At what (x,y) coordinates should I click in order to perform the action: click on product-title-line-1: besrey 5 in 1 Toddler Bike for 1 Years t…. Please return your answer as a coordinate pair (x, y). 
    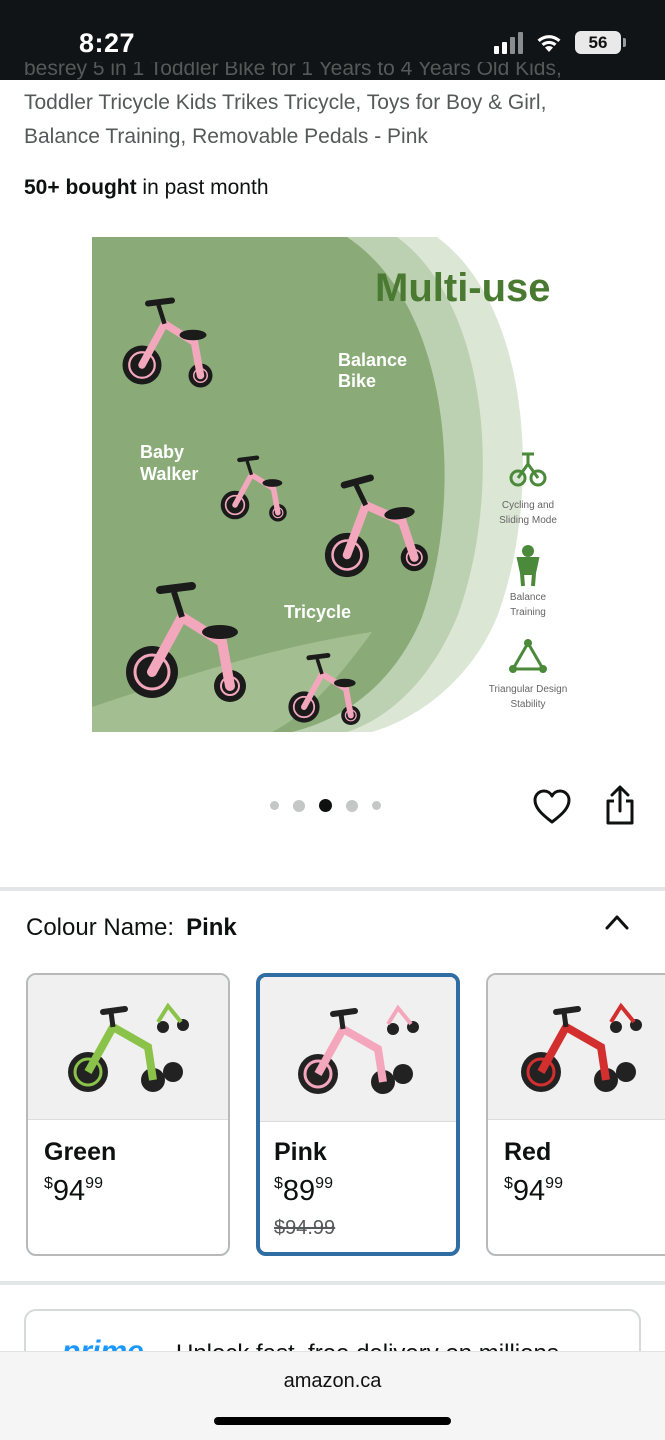
    Looking at the image, I should click on (293, 71).